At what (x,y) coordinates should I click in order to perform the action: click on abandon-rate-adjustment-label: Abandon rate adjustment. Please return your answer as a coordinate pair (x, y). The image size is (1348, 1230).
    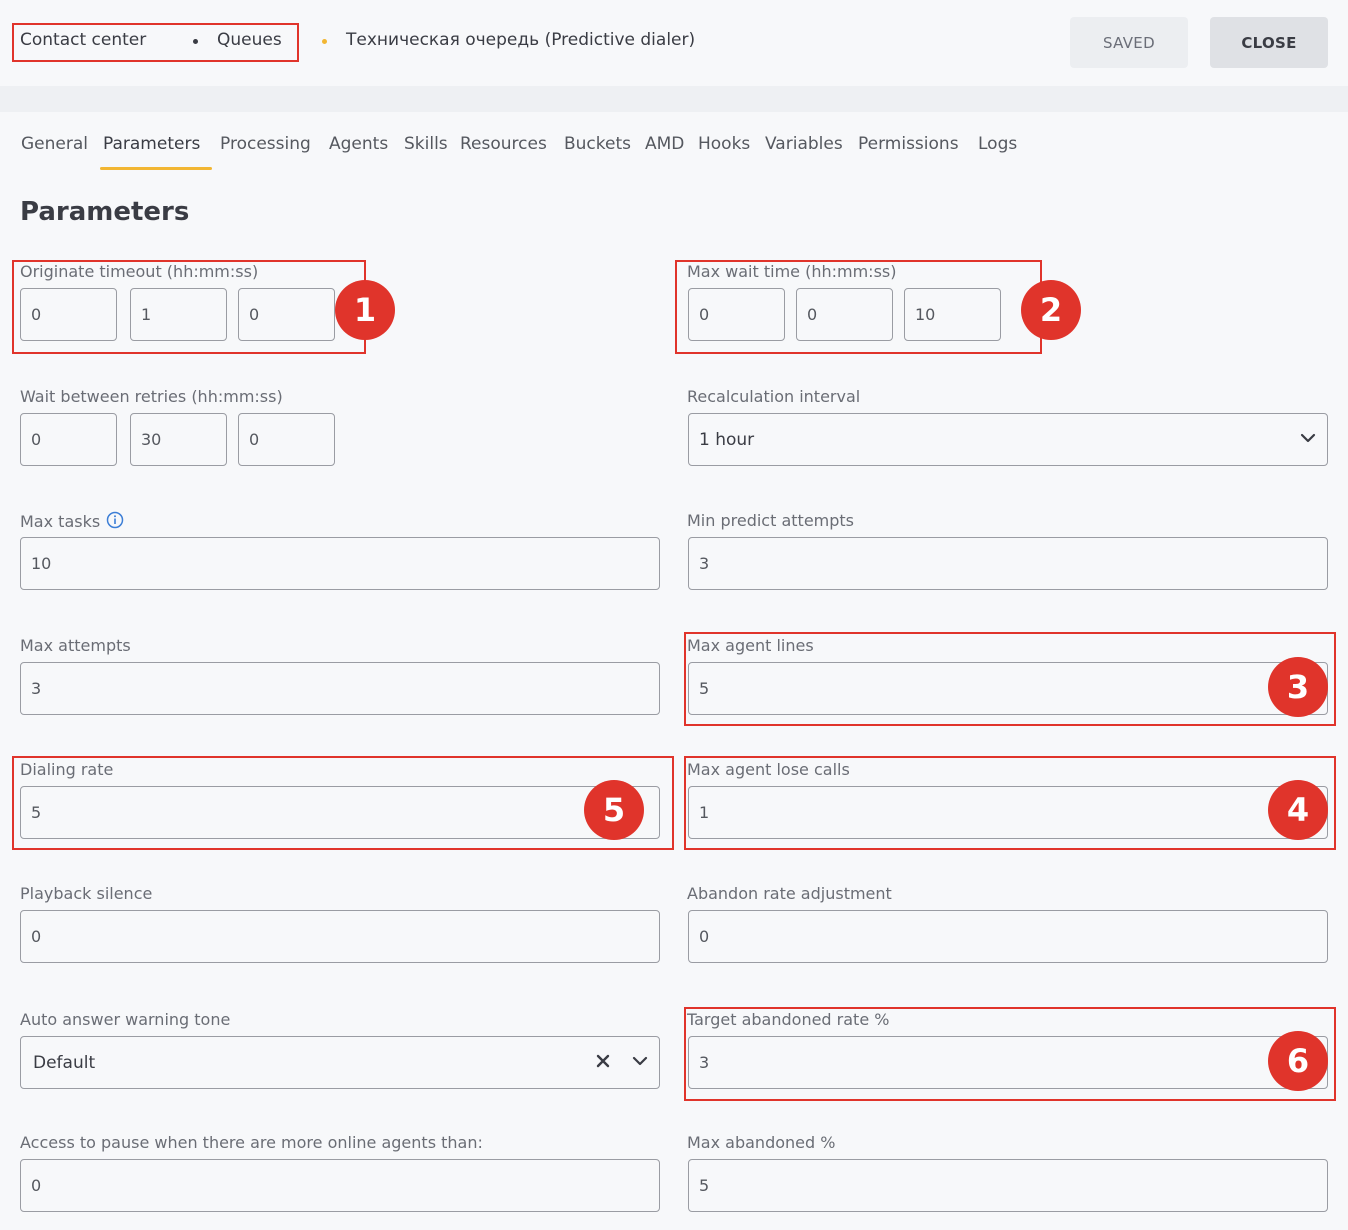
    Looking at the image, I should click on (789, 893).